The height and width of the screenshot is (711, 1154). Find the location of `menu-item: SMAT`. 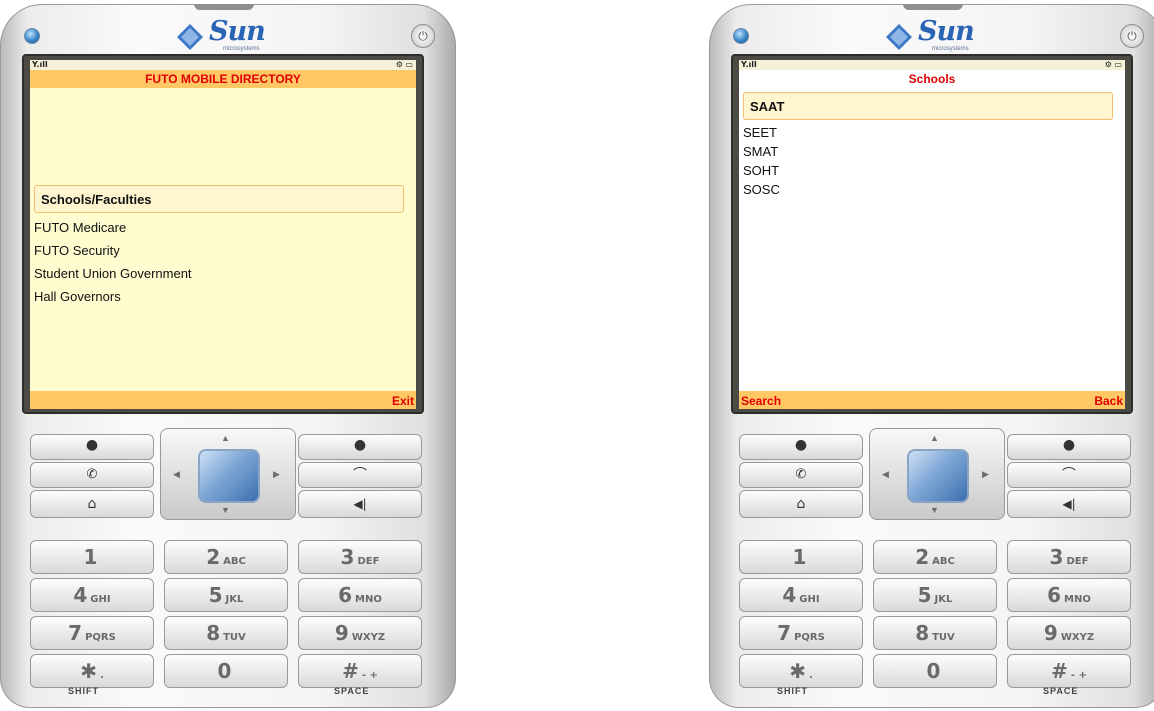

menu-item: SMAT is located at coordinates (760, 152).